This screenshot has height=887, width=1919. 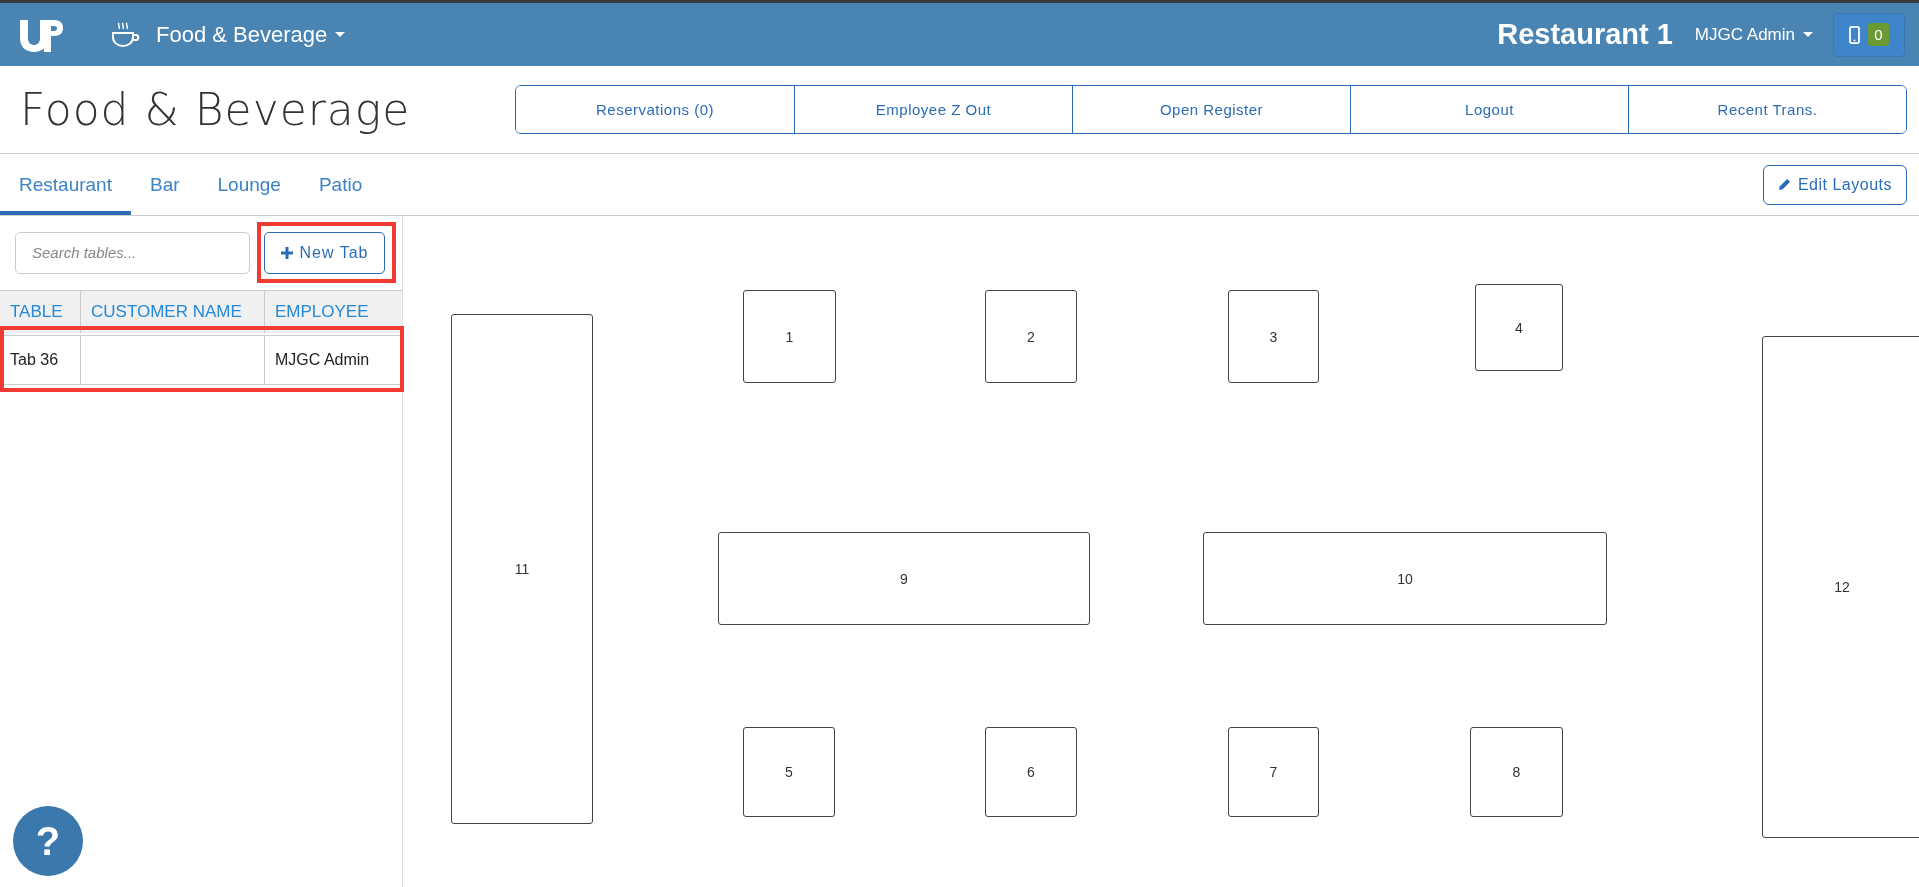 I want to click on floor-table: 11, so click(x=522, y=569).